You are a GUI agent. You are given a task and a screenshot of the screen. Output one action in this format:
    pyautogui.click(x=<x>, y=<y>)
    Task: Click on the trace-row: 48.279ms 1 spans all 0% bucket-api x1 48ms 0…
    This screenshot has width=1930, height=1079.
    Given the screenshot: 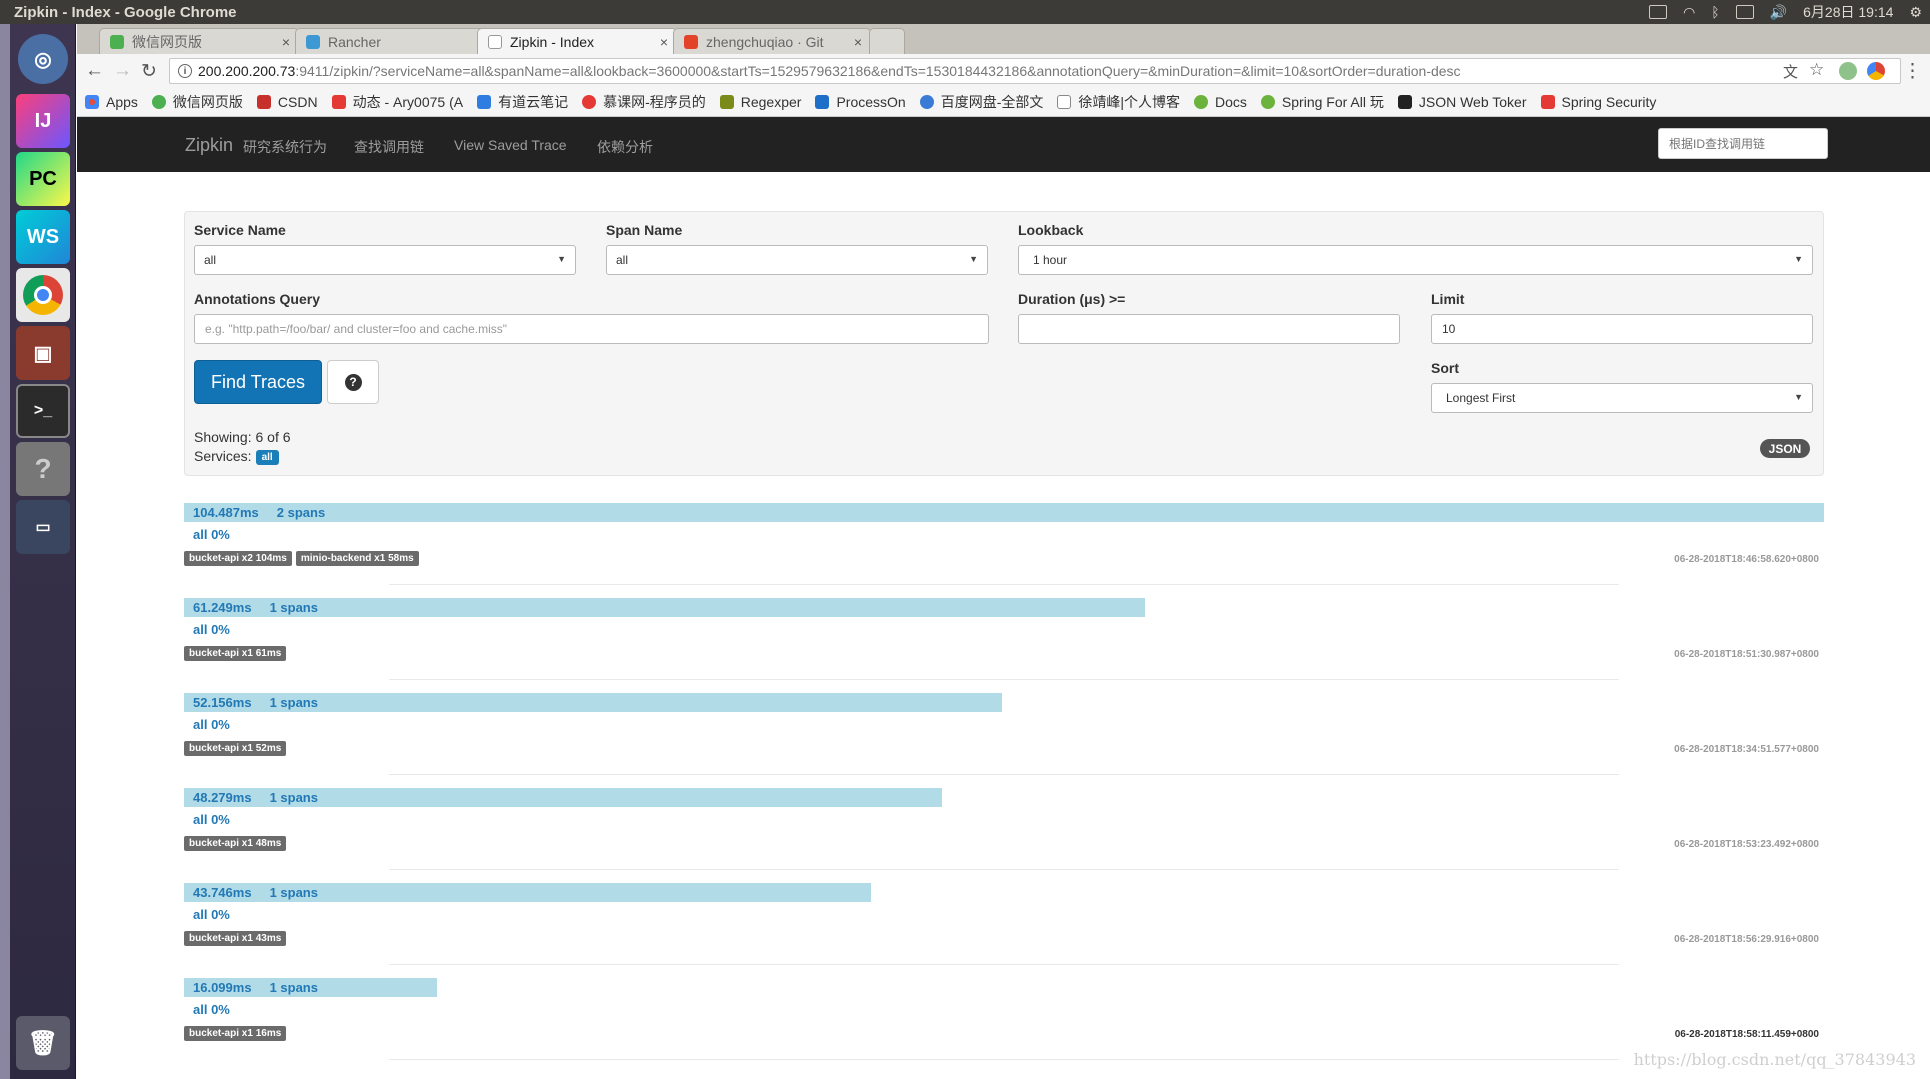 What is the action you would take?
    pyautogui.click(x=1004, y=835)
    